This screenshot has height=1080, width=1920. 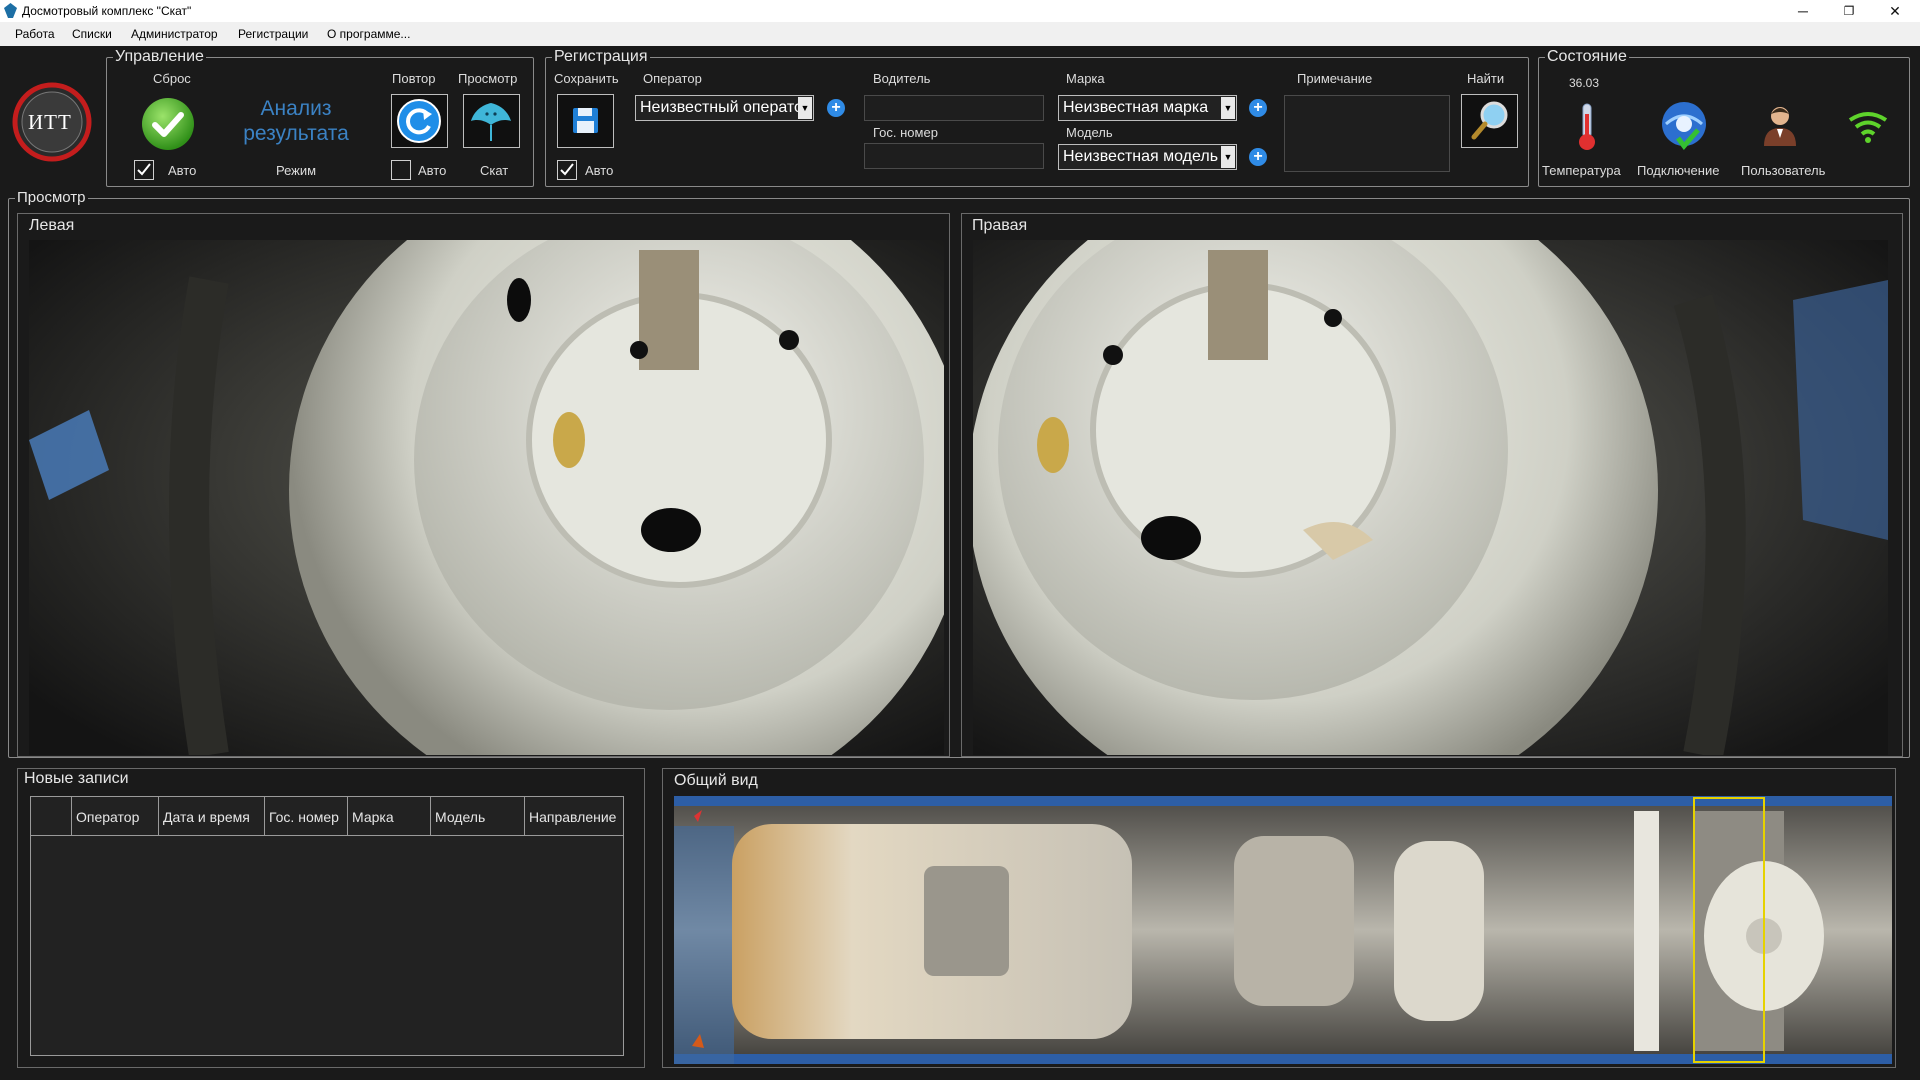 What do you see at coordinates (1367, 133) in the screenshot?
I see `note-field` at bounding box center [1367, 133].